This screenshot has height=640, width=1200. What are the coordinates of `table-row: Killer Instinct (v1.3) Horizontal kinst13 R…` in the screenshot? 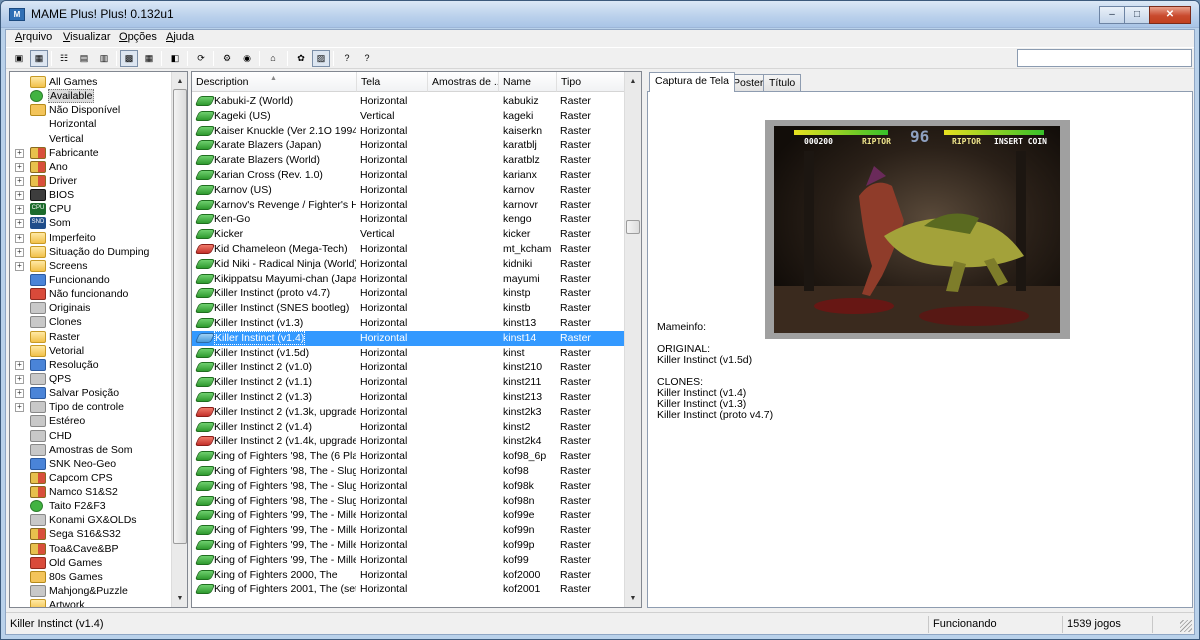 It's located at (408, 323).